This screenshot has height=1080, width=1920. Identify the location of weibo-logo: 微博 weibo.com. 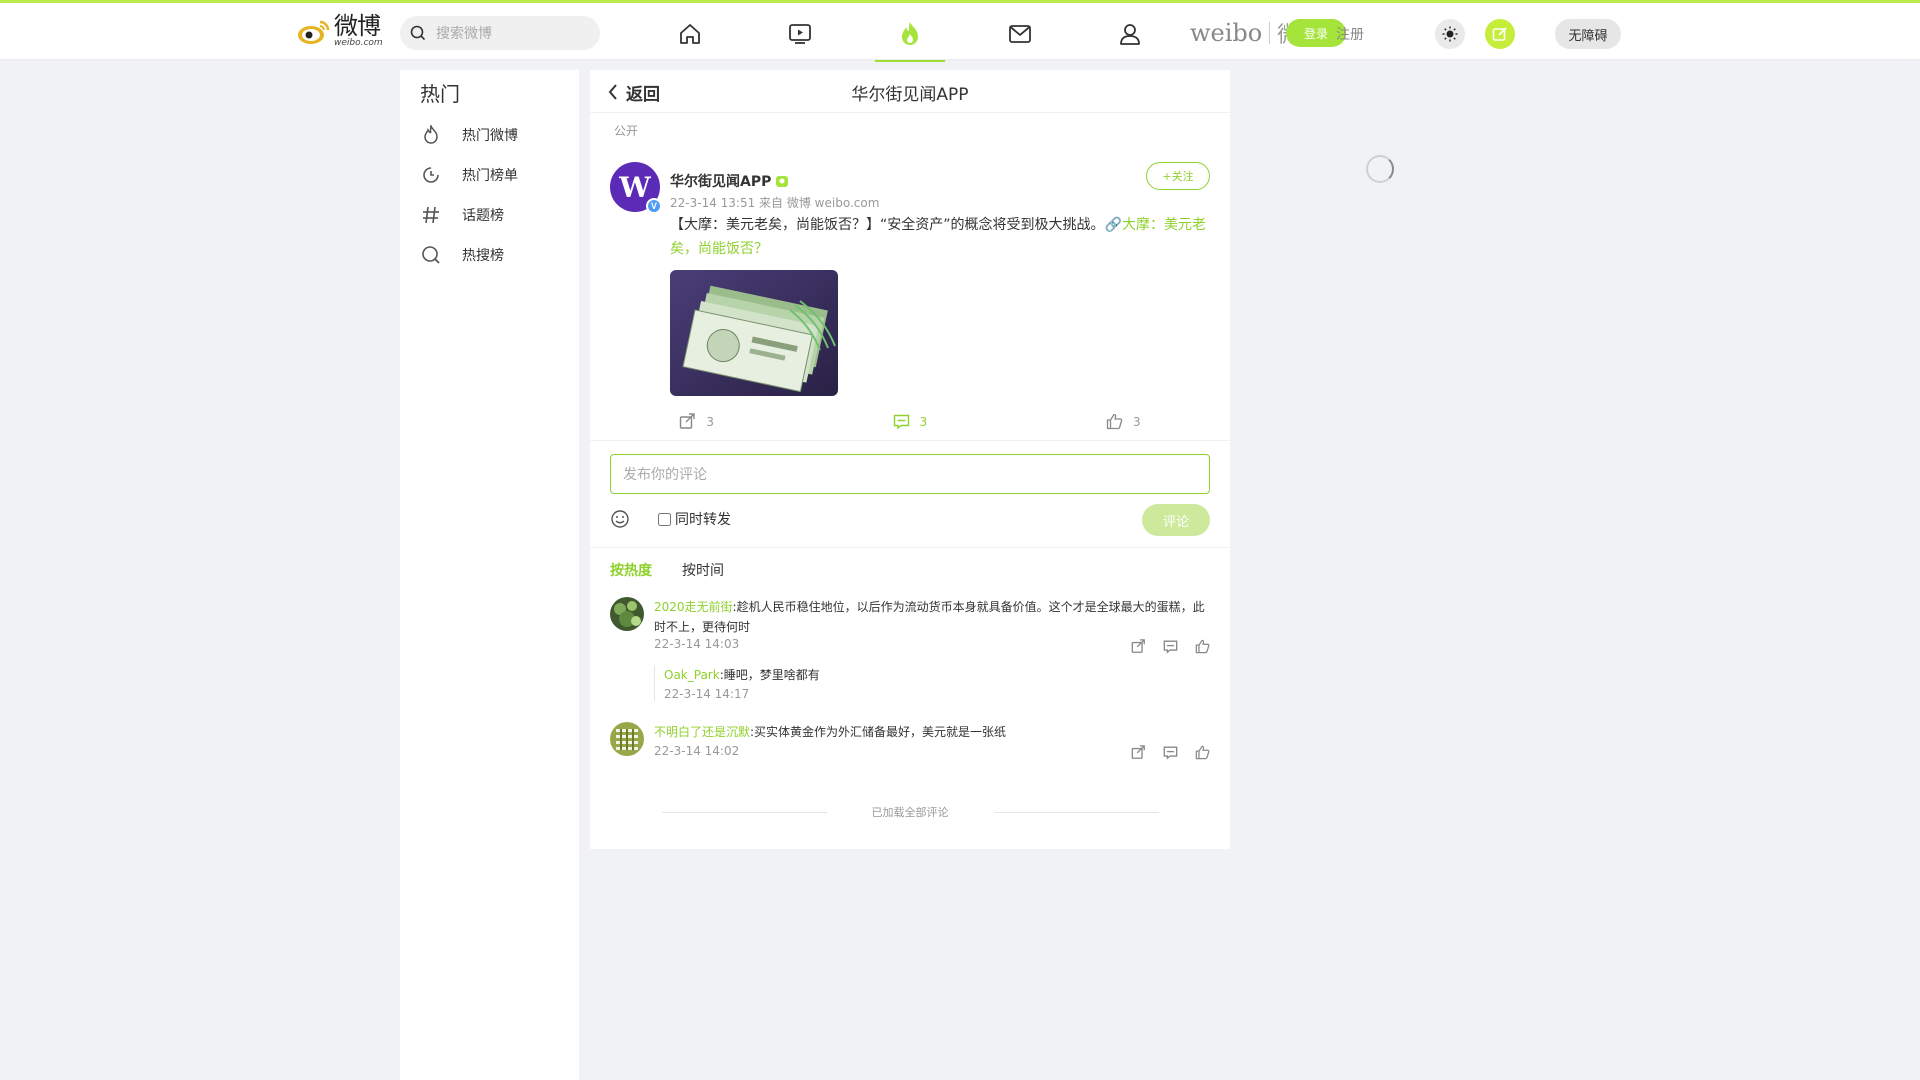
(342, 31).